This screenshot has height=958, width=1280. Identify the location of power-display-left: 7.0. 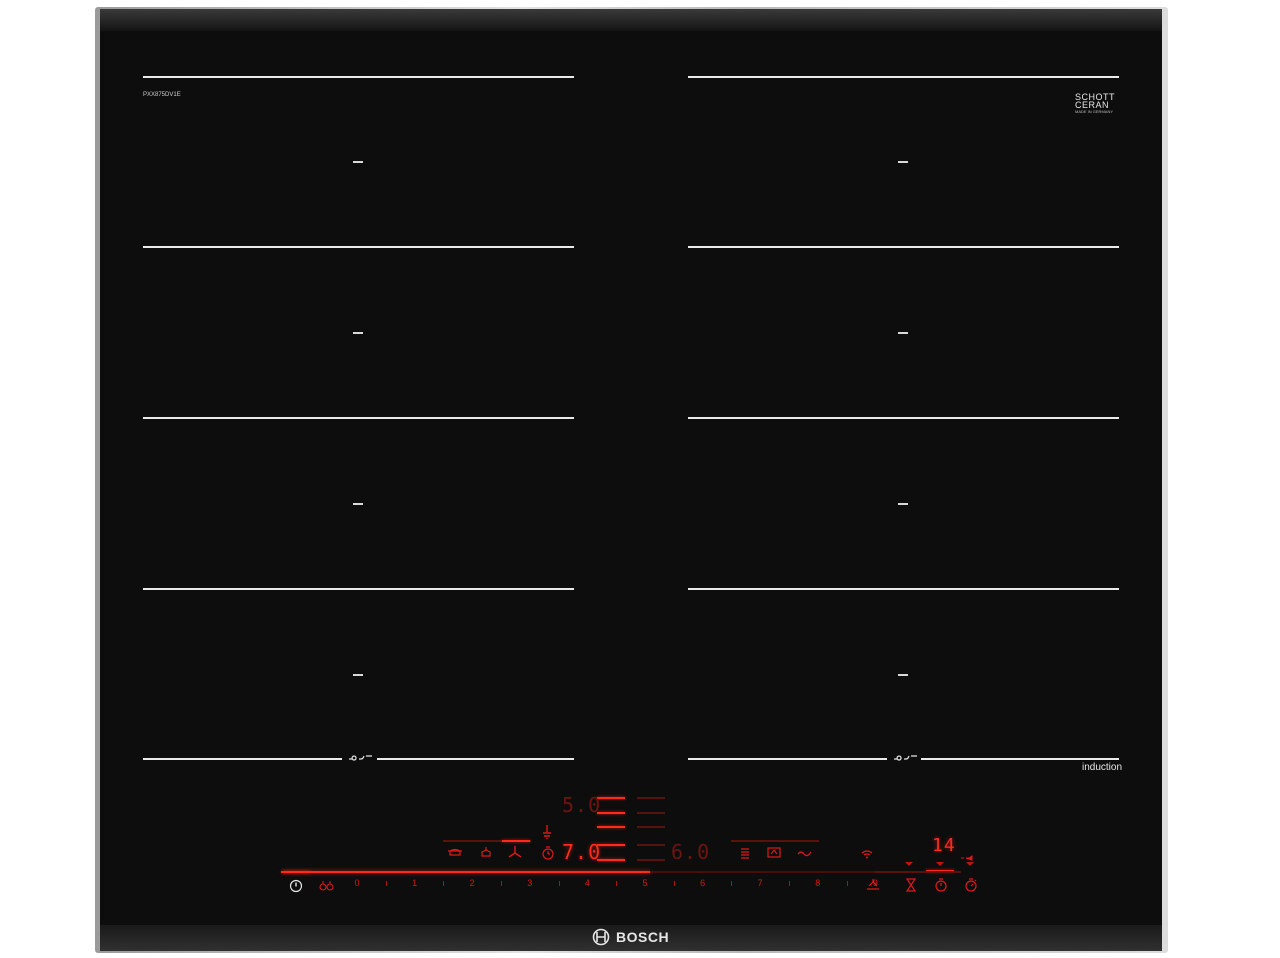
(581, 852).